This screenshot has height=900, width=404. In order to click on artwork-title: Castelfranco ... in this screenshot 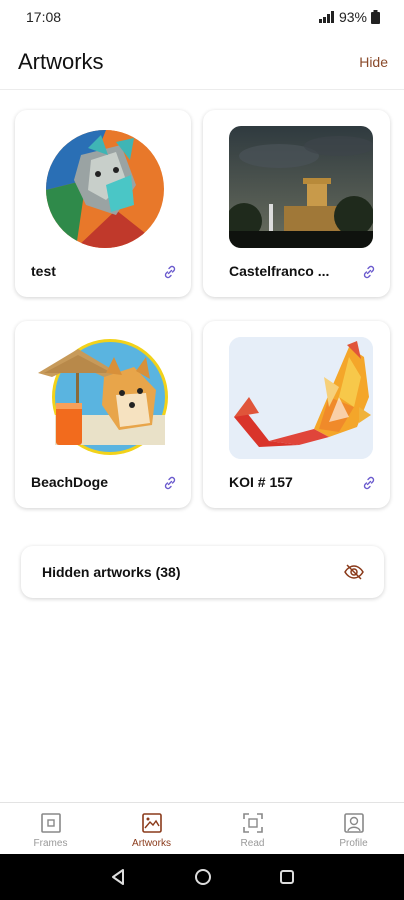, I will do `click(279, 271)`.